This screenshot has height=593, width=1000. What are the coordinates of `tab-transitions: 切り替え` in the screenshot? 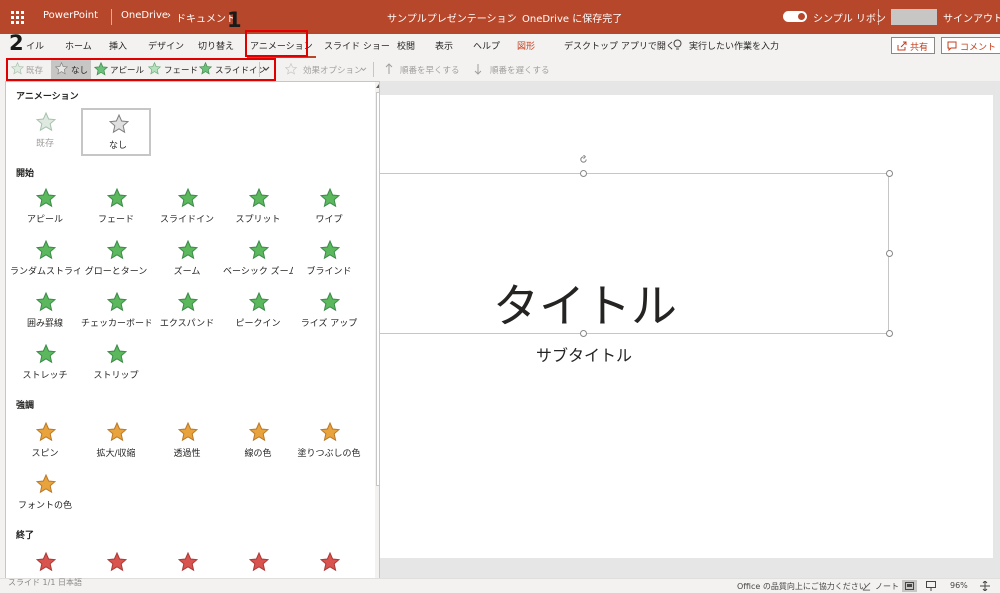 It's located at (216, 45).